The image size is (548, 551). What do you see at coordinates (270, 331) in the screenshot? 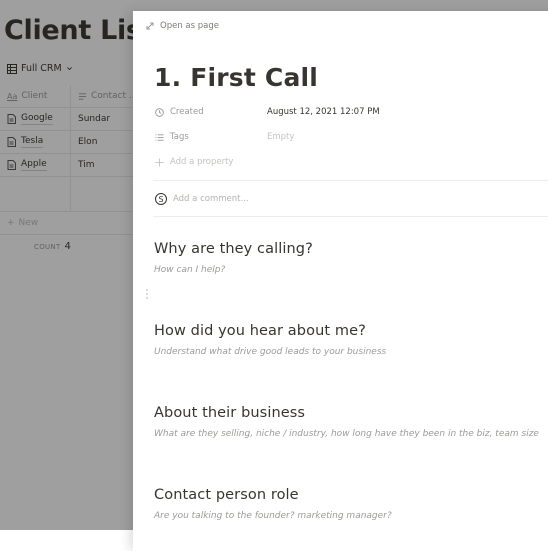
I see `section-heading: How did you hear about me?` at bounding box center [270, 331].